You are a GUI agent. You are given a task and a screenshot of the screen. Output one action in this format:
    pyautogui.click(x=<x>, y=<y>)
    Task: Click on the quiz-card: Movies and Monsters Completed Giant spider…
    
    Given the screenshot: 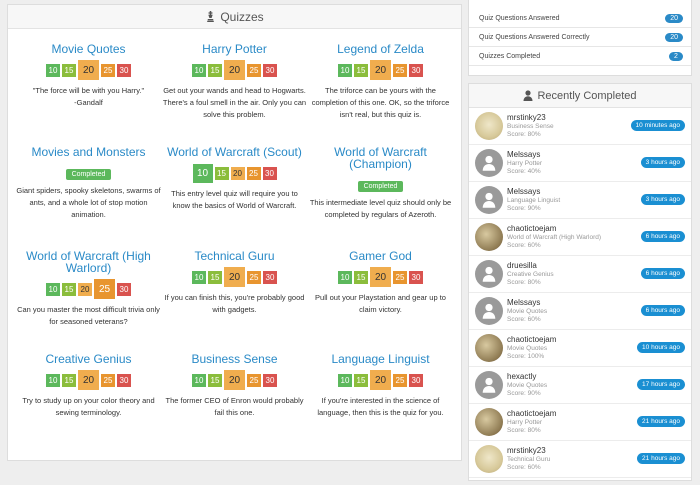 What is the action you would take?
    pyautogui.click(x=88, y=183)
    